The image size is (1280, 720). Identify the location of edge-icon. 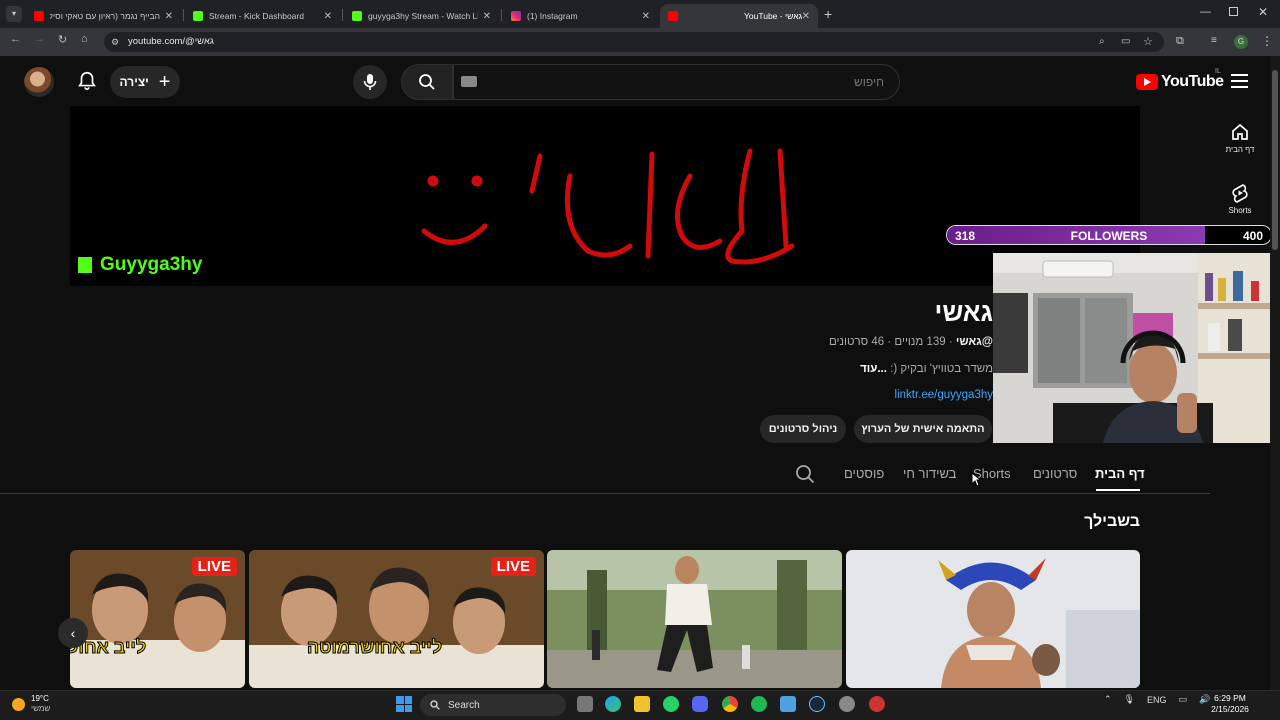
(613, 704).